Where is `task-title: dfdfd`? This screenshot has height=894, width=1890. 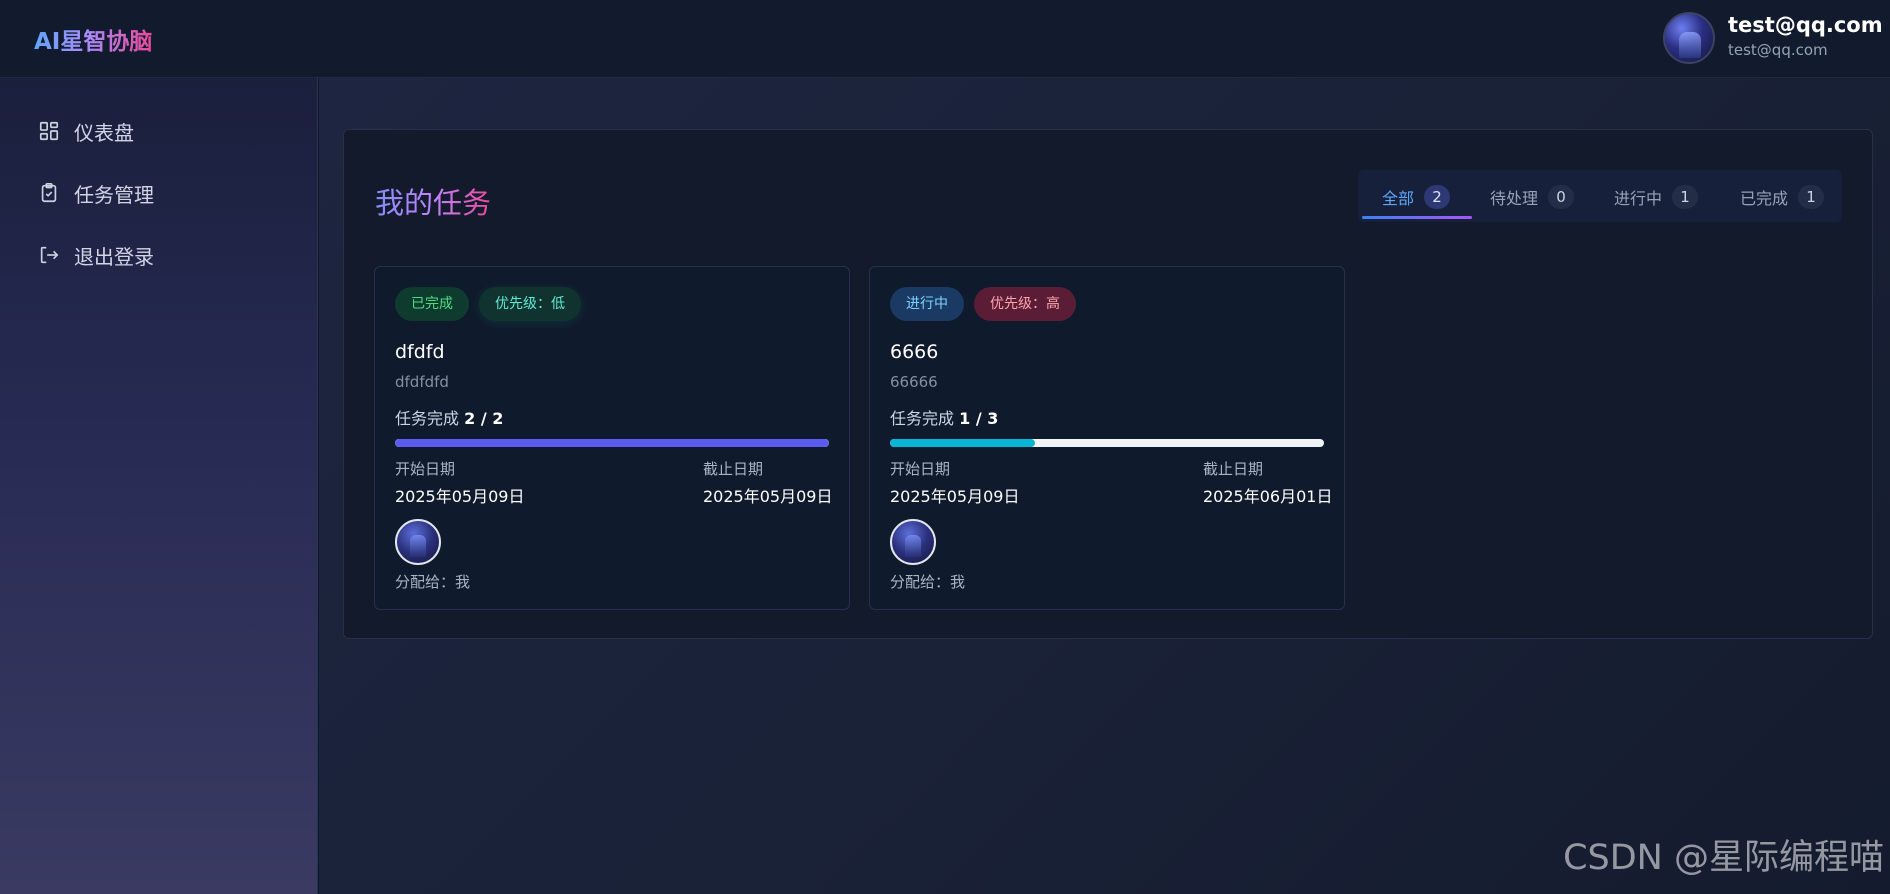
task-title: dfdfd is located at coordinates (420, 352).